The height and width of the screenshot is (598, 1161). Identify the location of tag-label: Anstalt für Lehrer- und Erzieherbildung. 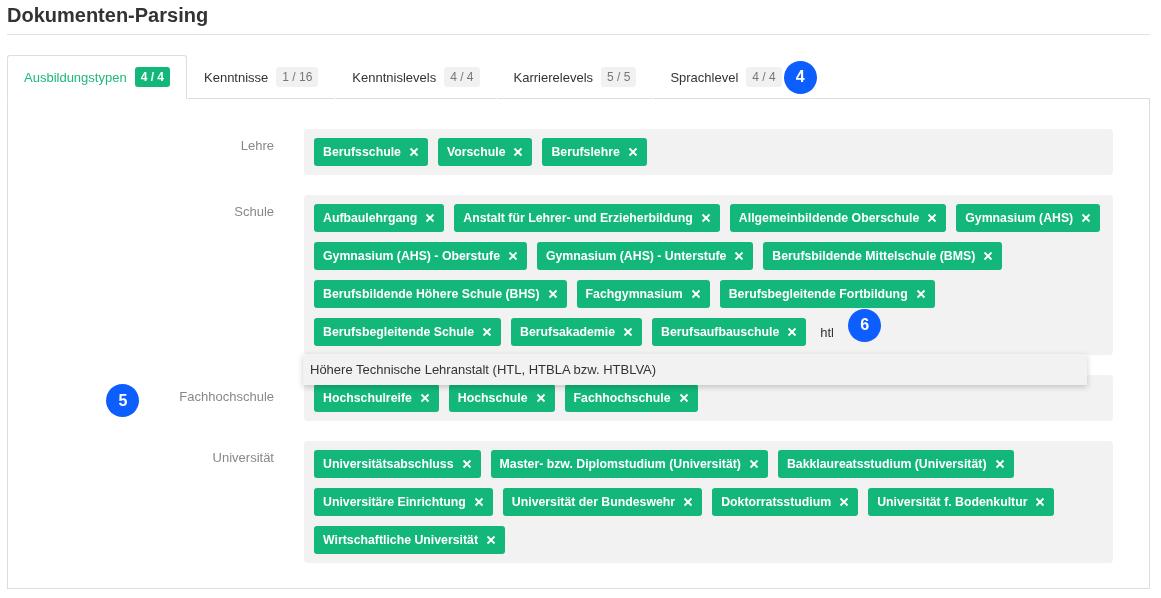
(578, 218).